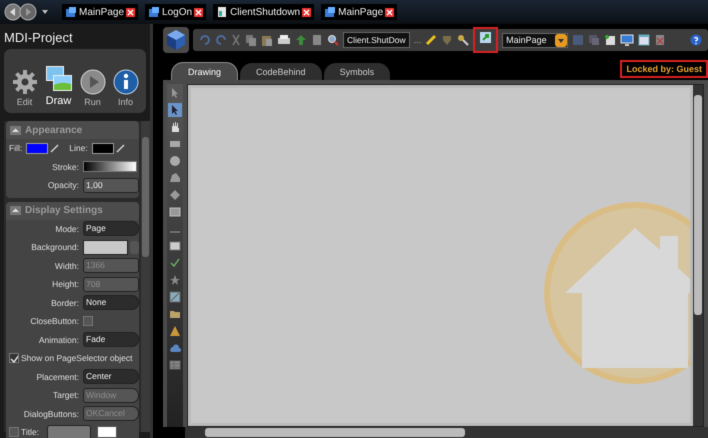 This screenshot has width=708, height=438. Describe the element at coordinates (93, 82) in the screenshot. I see `play-icon` at that location.